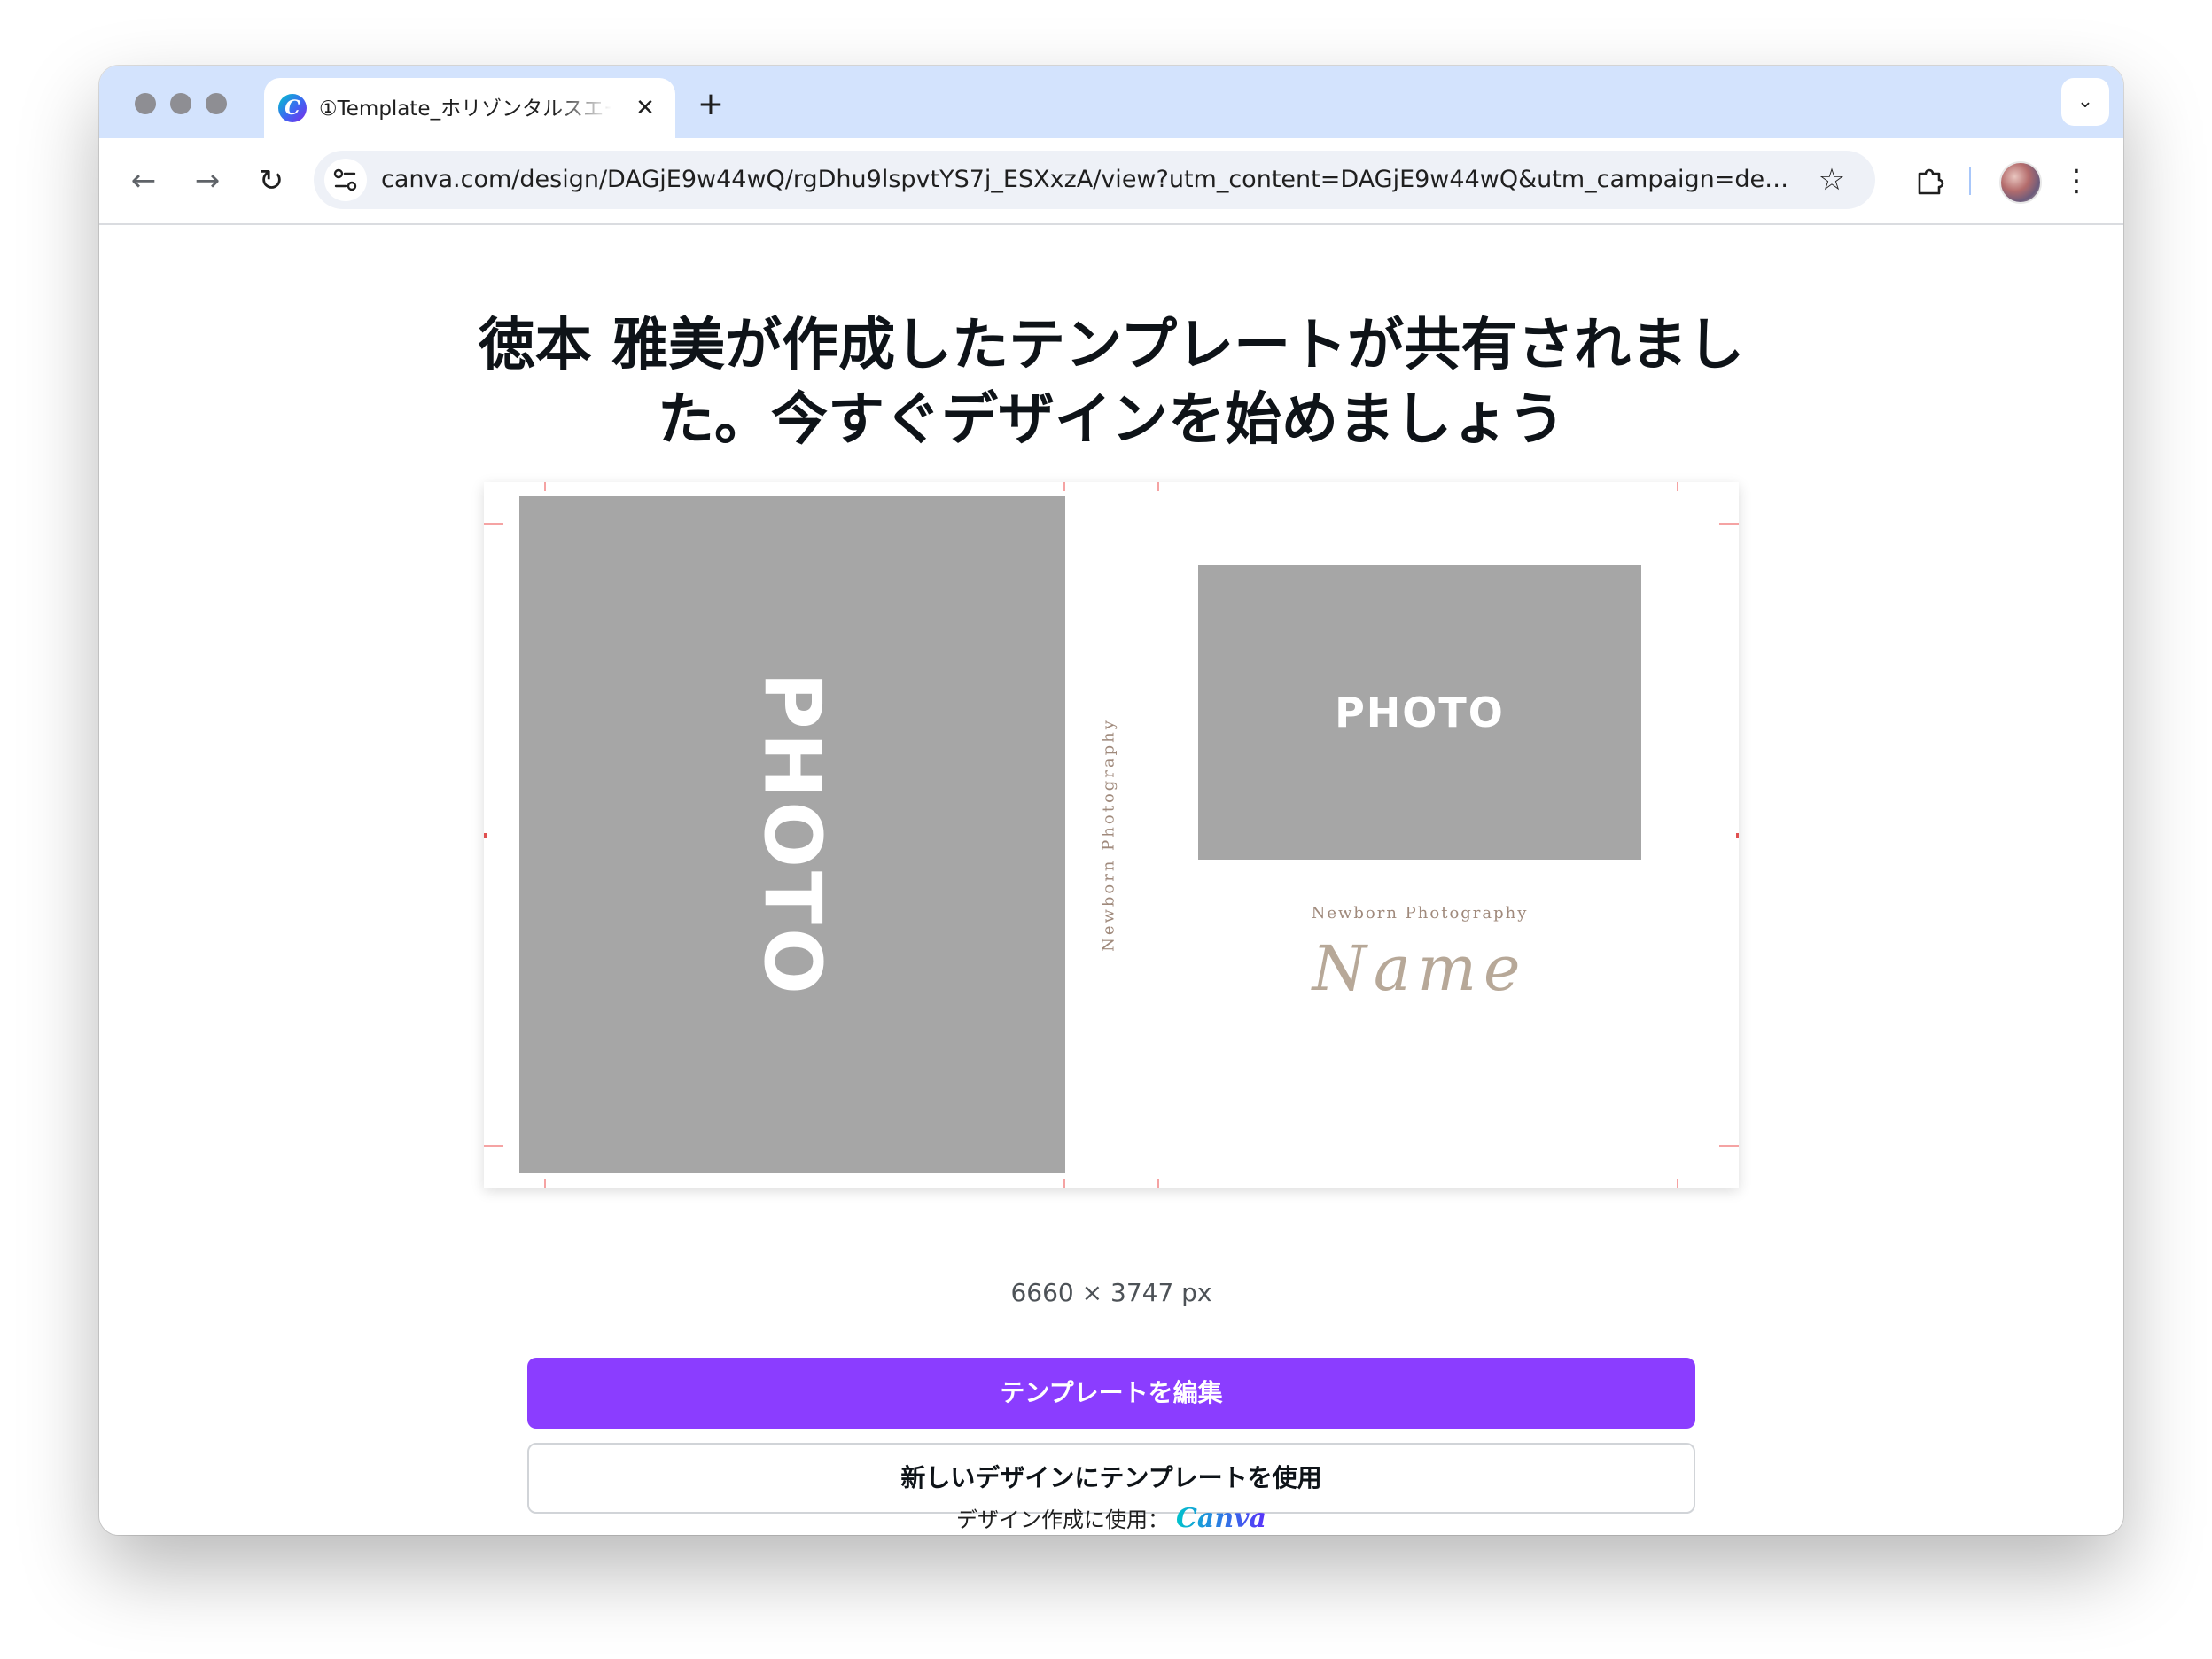 The height and width of the screenshot is (1659, 2212). What do you see at coordinates (145, 103) in the screenshot?
I see `close-window-button` at bounding box center [145, 103].